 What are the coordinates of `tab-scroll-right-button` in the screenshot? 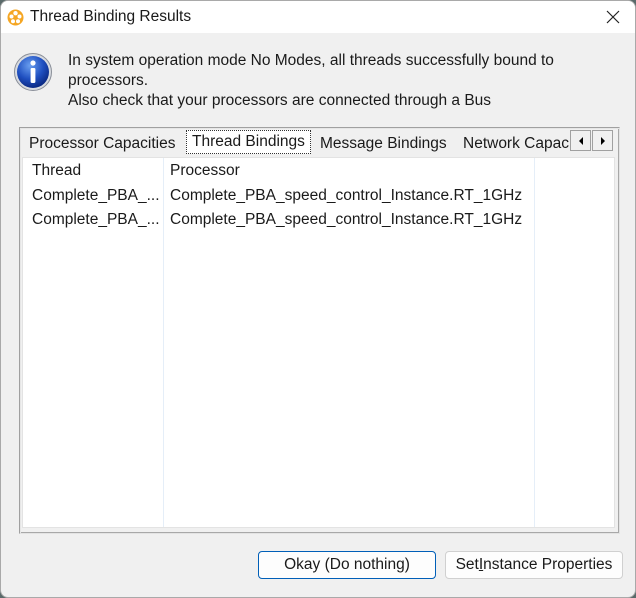 It's located at (602, 140).